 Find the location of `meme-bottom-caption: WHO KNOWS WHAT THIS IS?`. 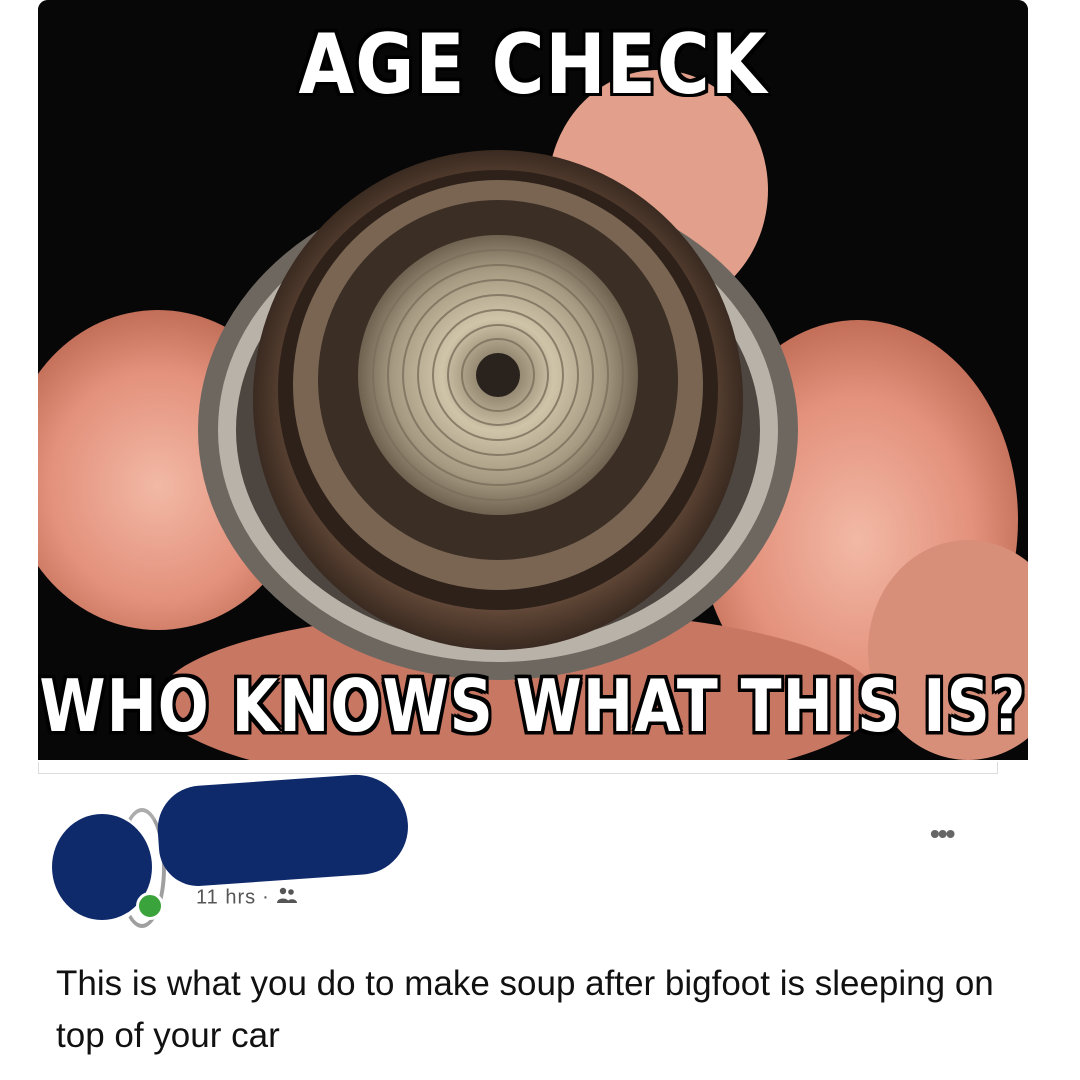

meme-bottom-caption: WHO KNOWS WHAT THIS IS? is located at coordinates (533, 707).